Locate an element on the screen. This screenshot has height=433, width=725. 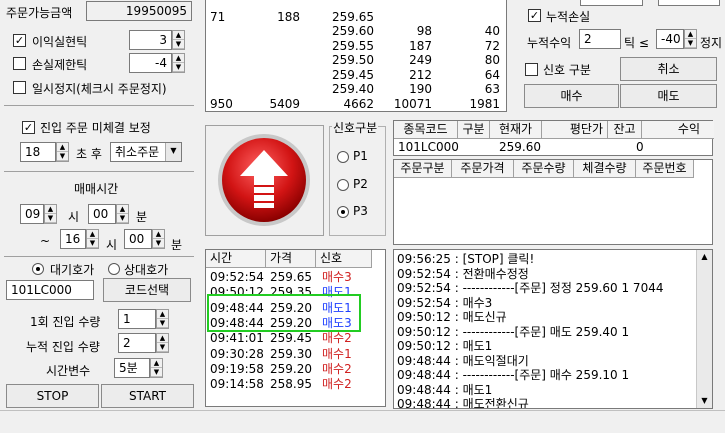
orderbook-cell: 259.60 is located at coordinates (353, 31).